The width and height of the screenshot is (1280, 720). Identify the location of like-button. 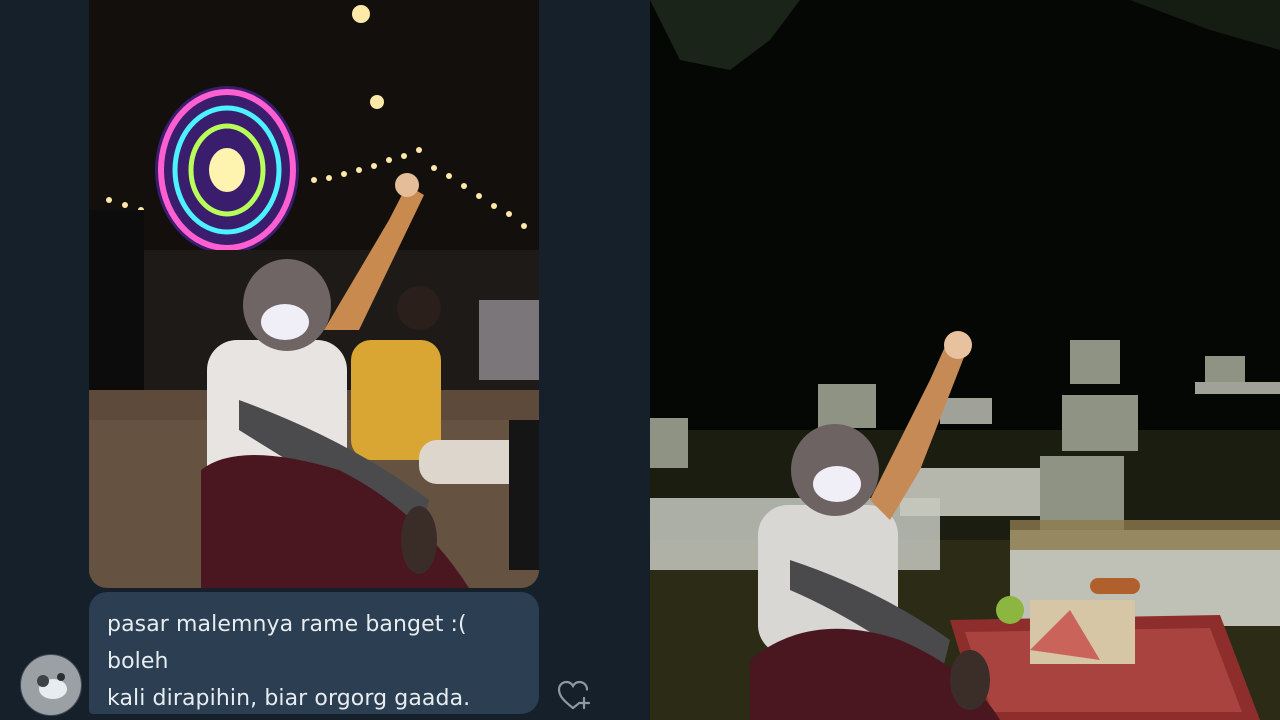
(574, 695).